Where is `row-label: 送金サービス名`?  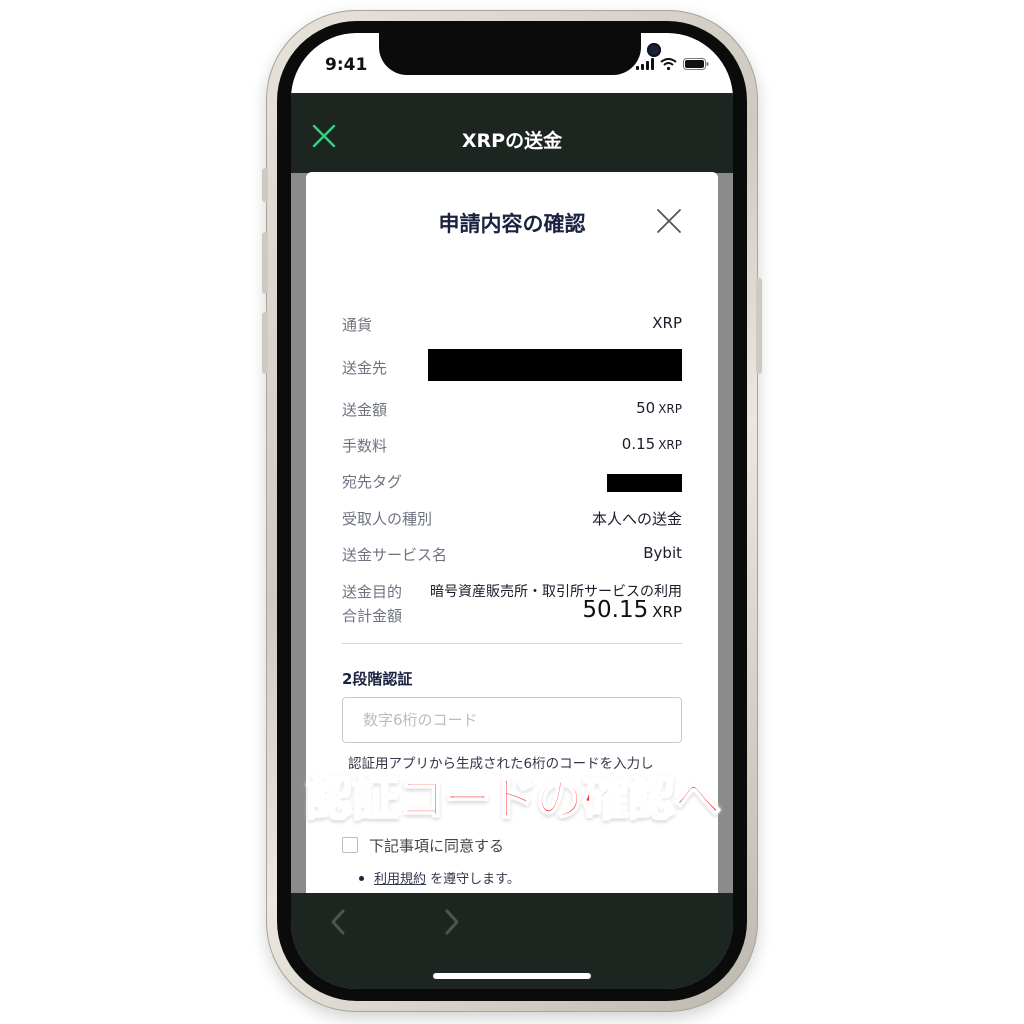
row-label: 送金サービス名 is located at coordinates (395, 555).